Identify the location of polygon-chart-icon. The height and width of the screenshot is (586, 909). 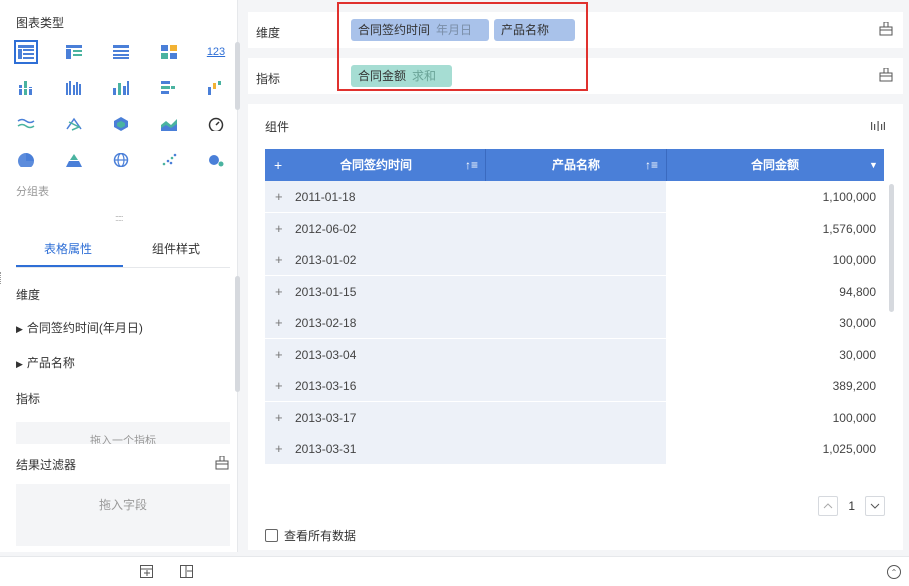
(121, 124).